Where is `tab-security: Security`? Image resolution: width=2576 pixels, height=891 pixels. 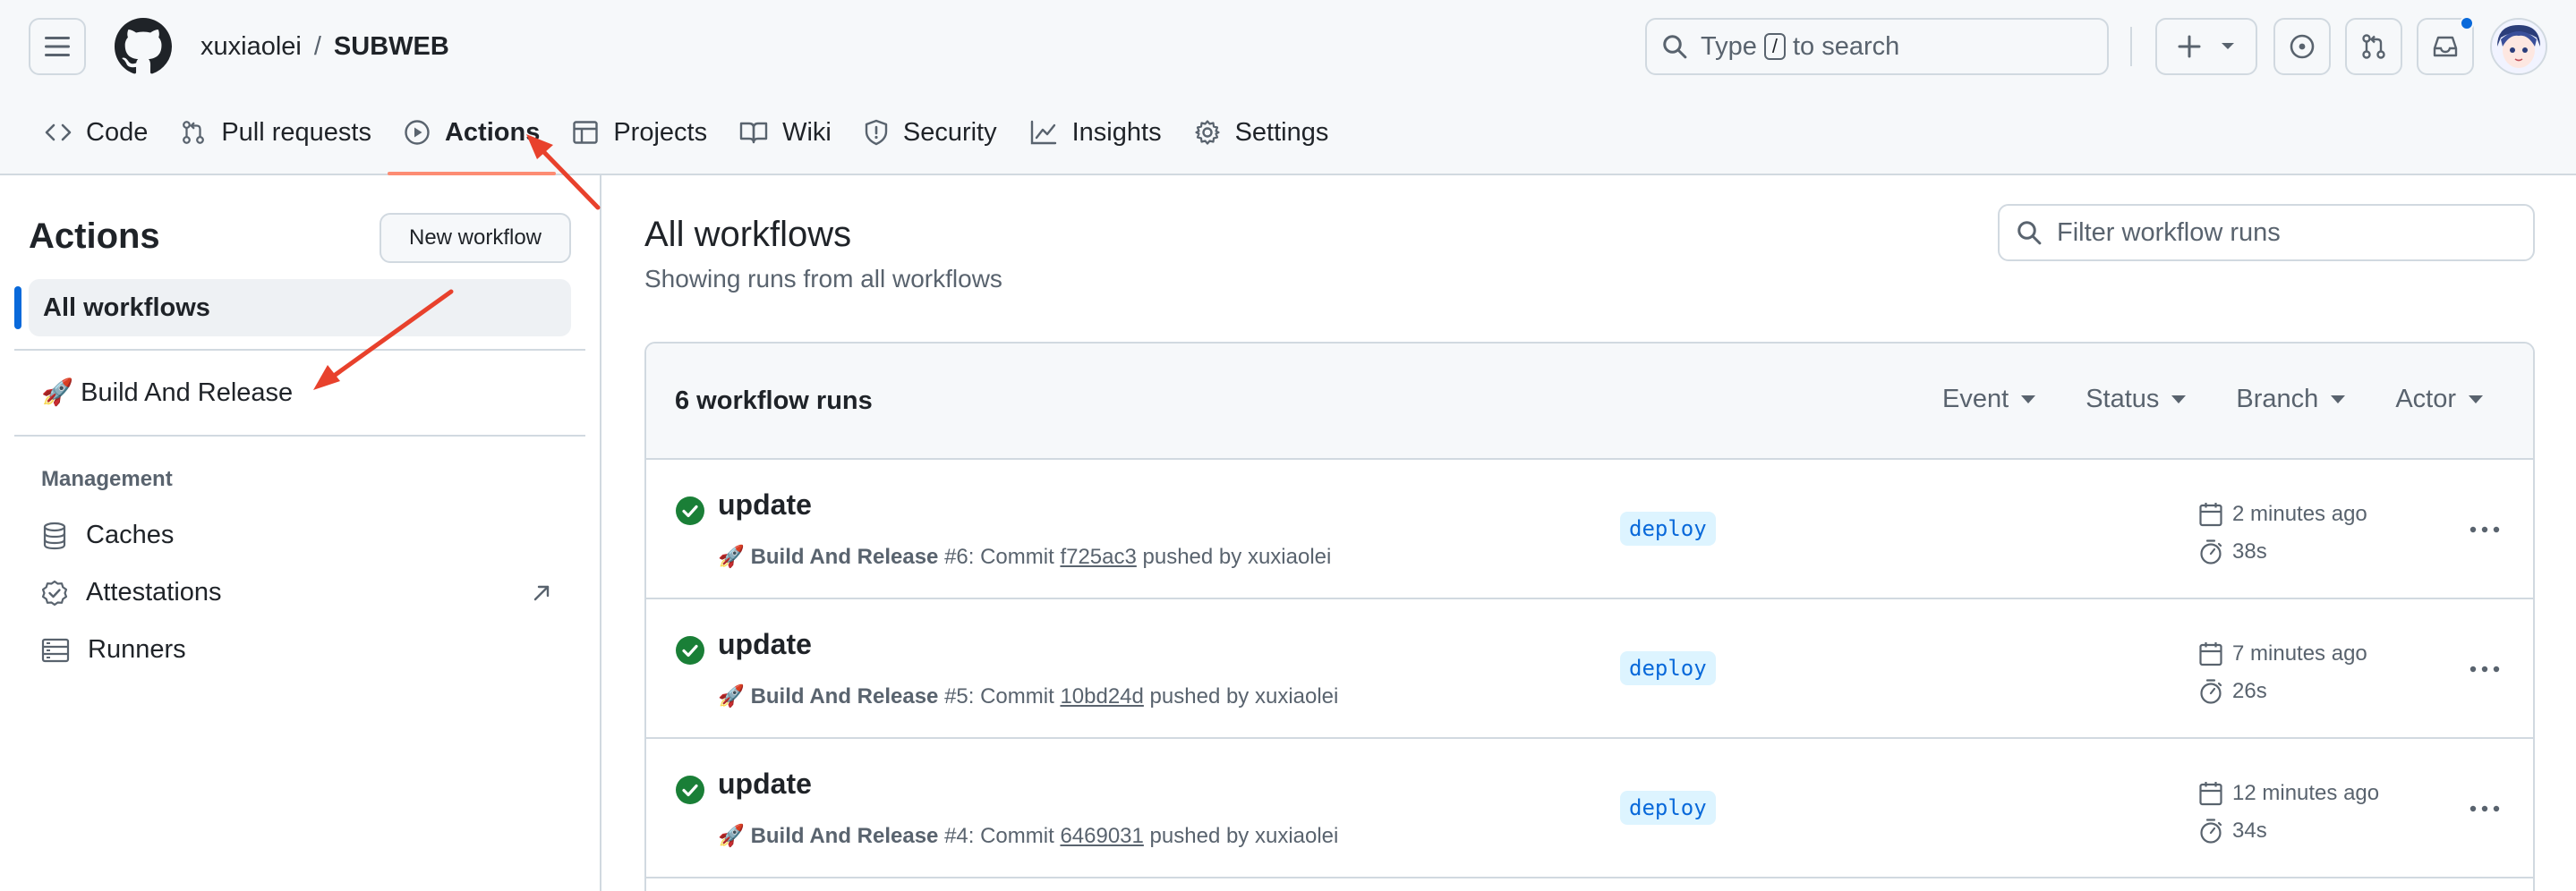 tab-security: Security is located at coordinates (930, 132).